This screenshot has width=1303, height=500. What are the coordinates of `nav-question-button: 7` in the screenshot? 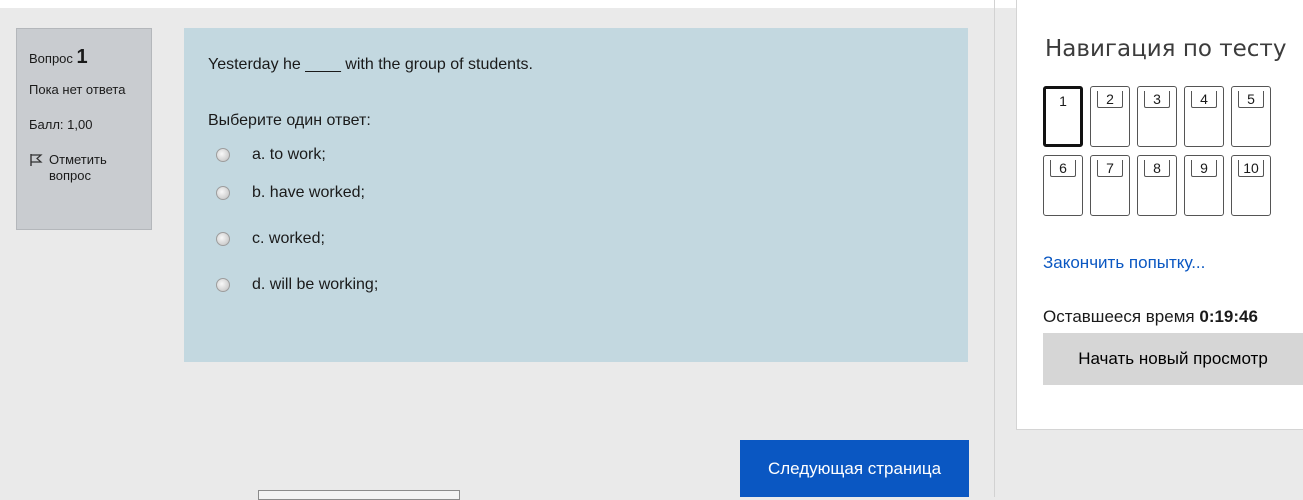 It's located at (1110, 185).